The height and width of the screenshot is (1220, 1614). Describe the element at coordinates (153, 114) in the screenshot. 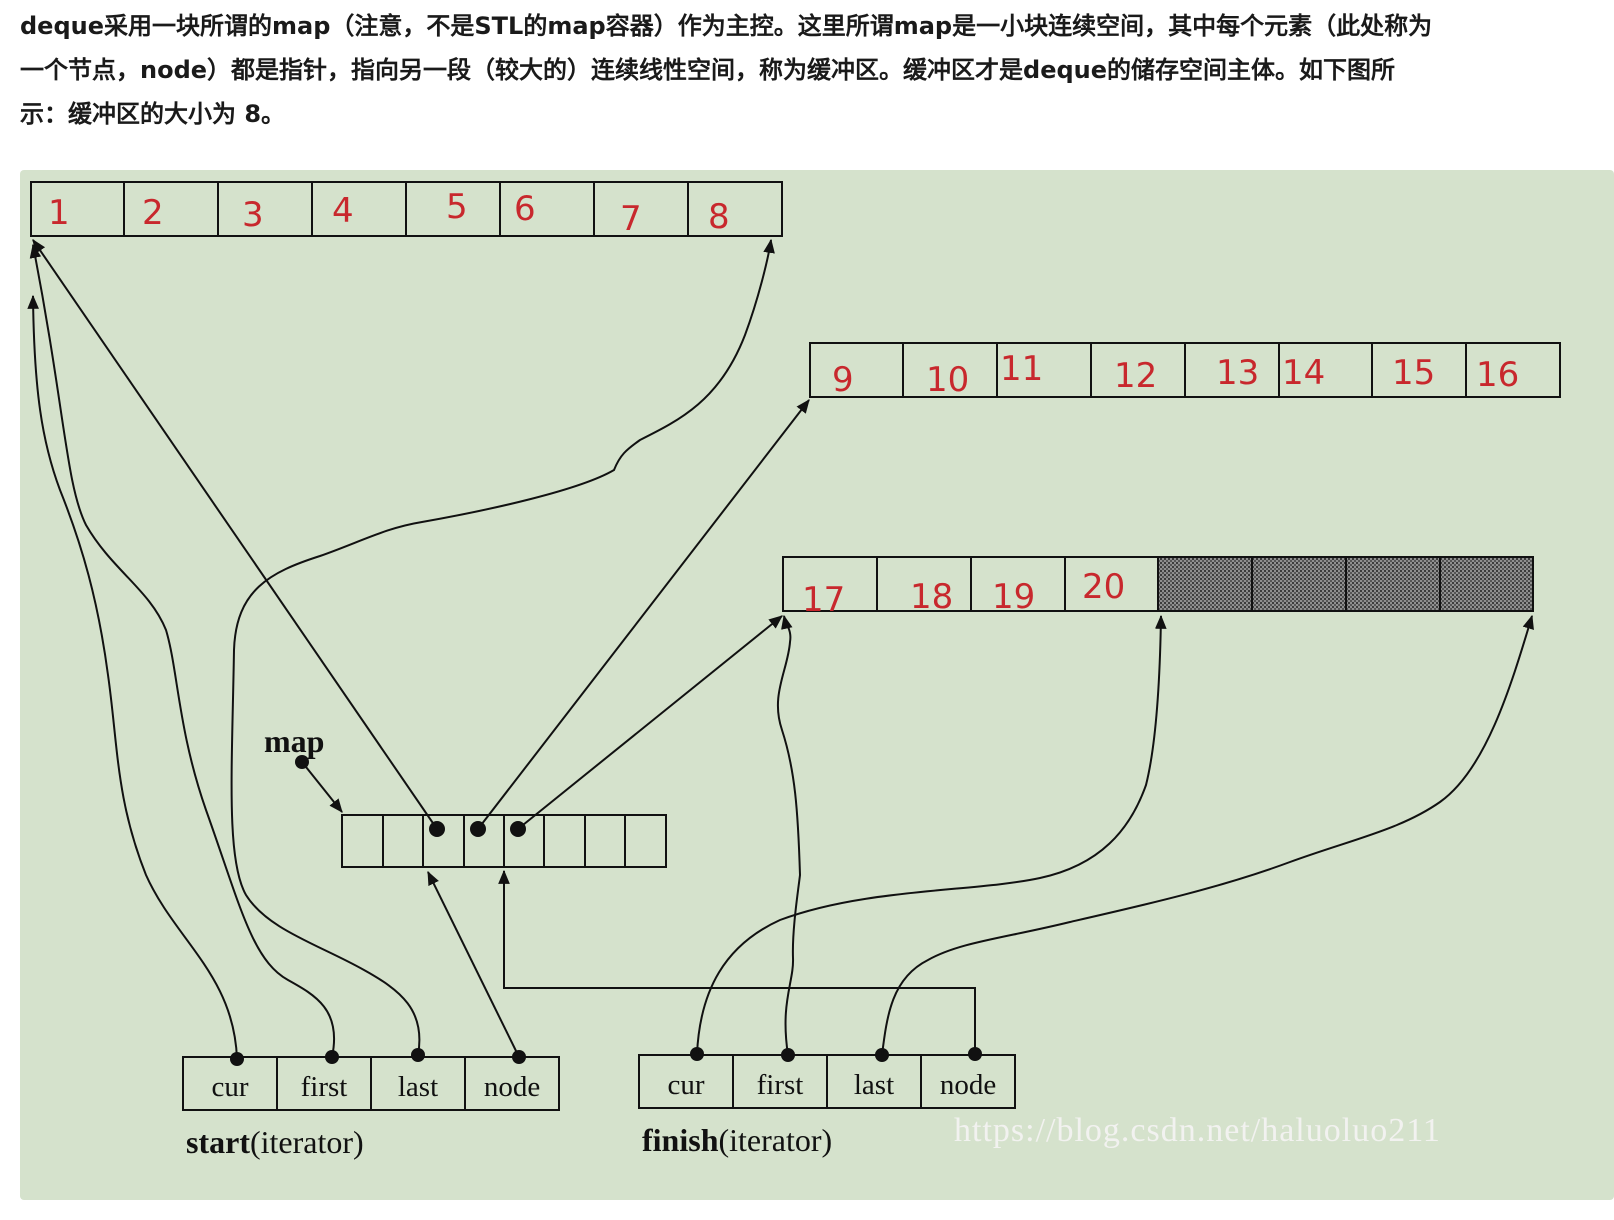

I see `intro-line-3: 示：缓冲区的大小为 8。` at that location.